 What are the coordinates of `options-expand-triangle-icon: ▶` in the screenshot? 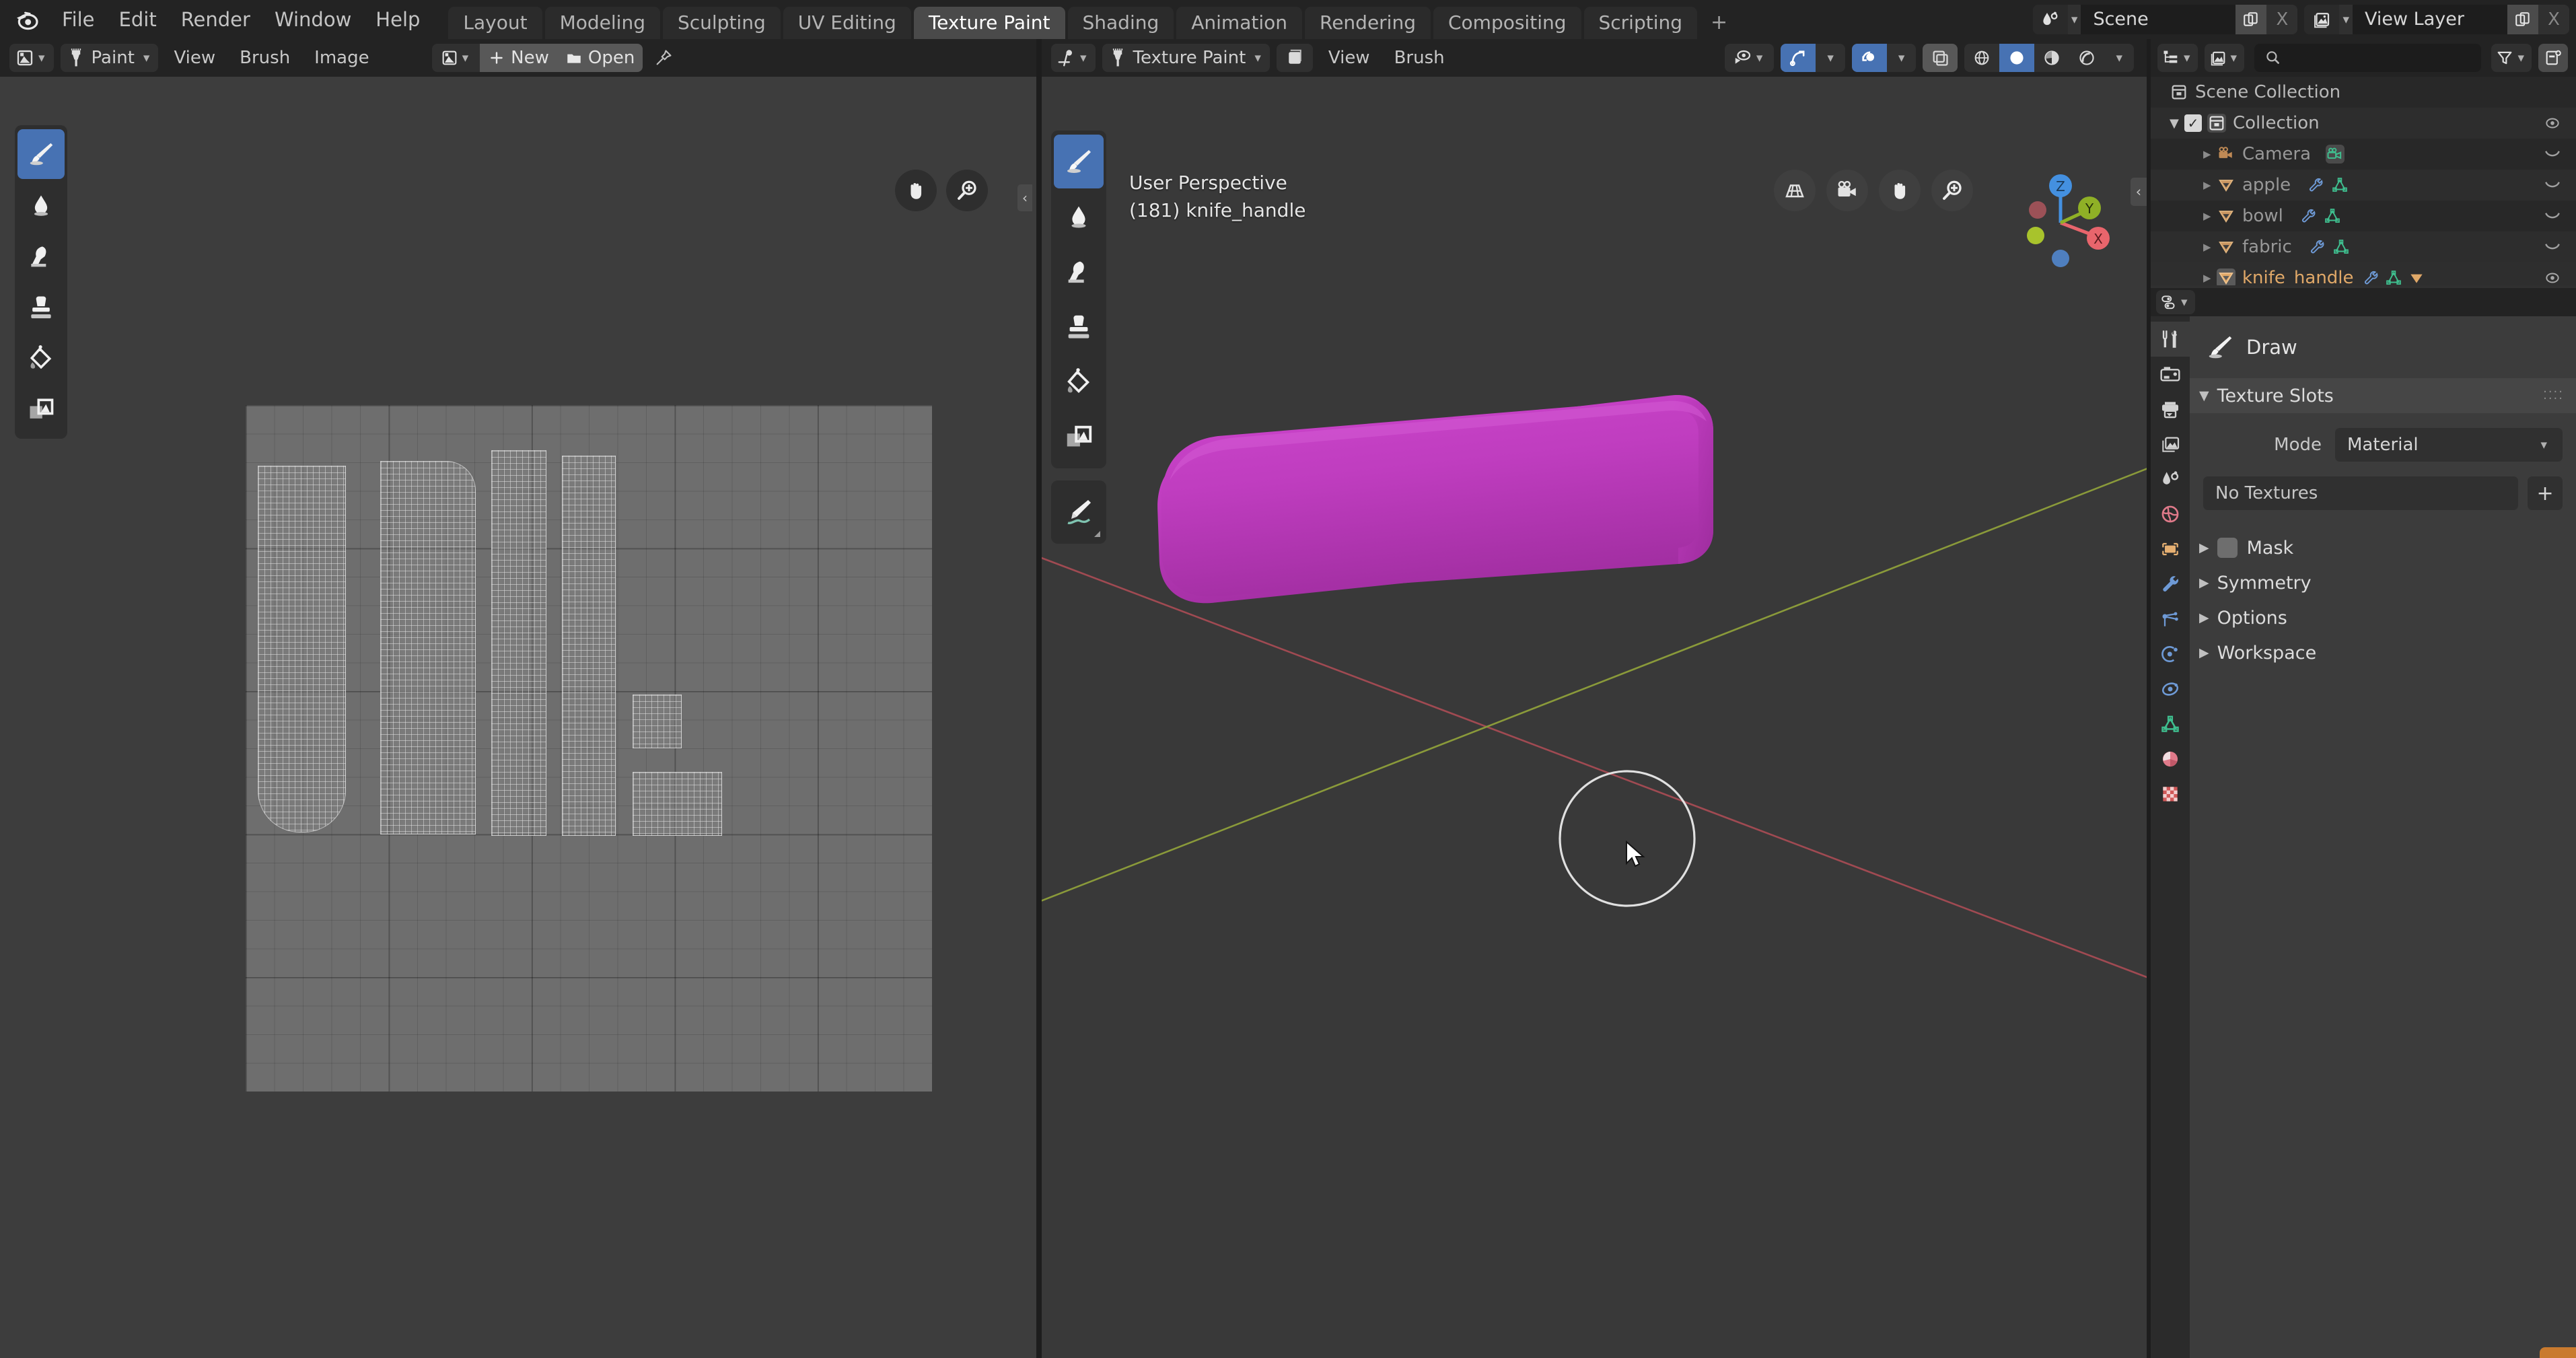 It's located at (2208, 617).